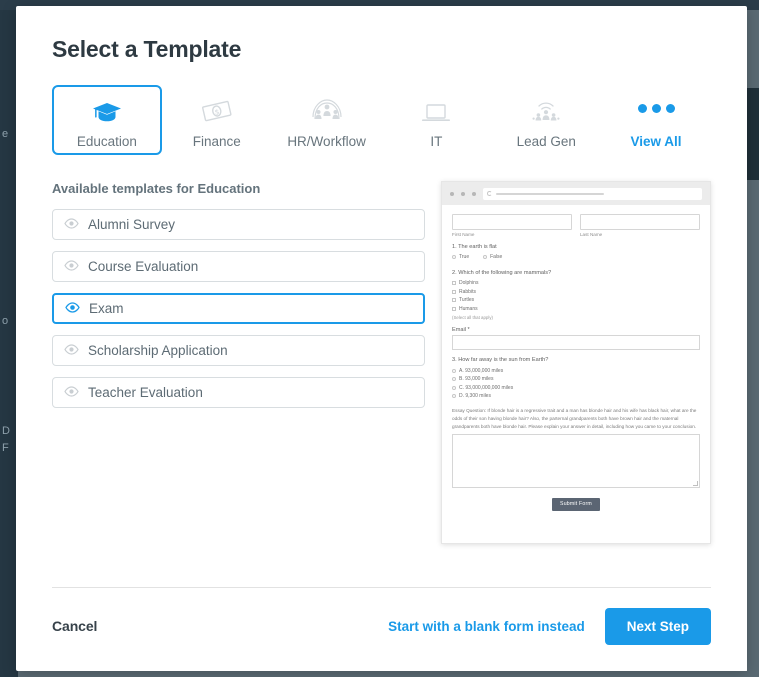 The height and width of the screenshot is (677, 759). Describe the element at coordinates (158, 350) in the screenshot. I see `template-item-label: Scholarship Application` at that location.